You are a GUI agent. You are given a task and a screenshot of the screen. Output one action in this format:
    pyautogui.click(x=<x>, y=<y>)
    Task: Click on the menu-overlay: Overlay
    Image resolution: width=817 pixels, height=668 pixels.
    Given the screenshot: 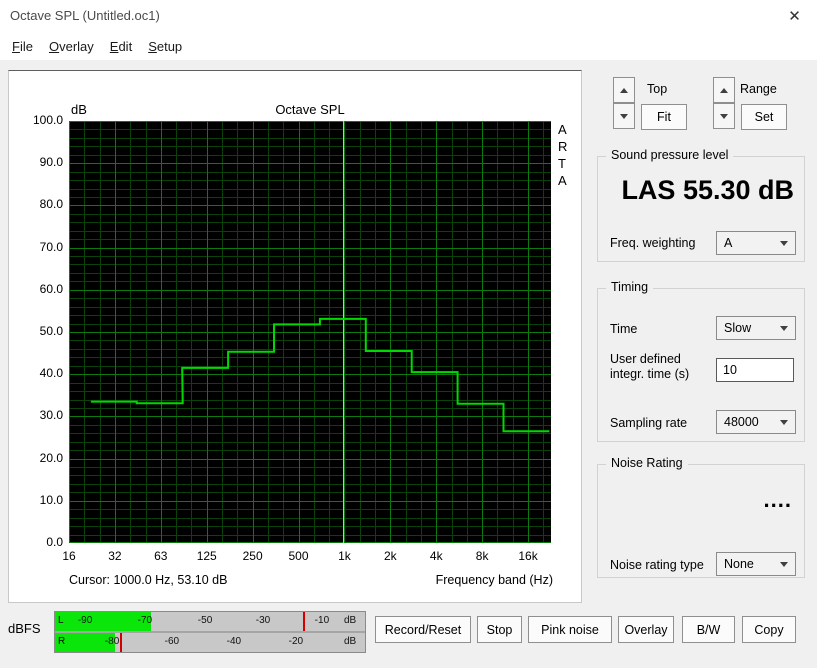 What is the action you would take?
    pyautogui.click(x=71, y=46)
    